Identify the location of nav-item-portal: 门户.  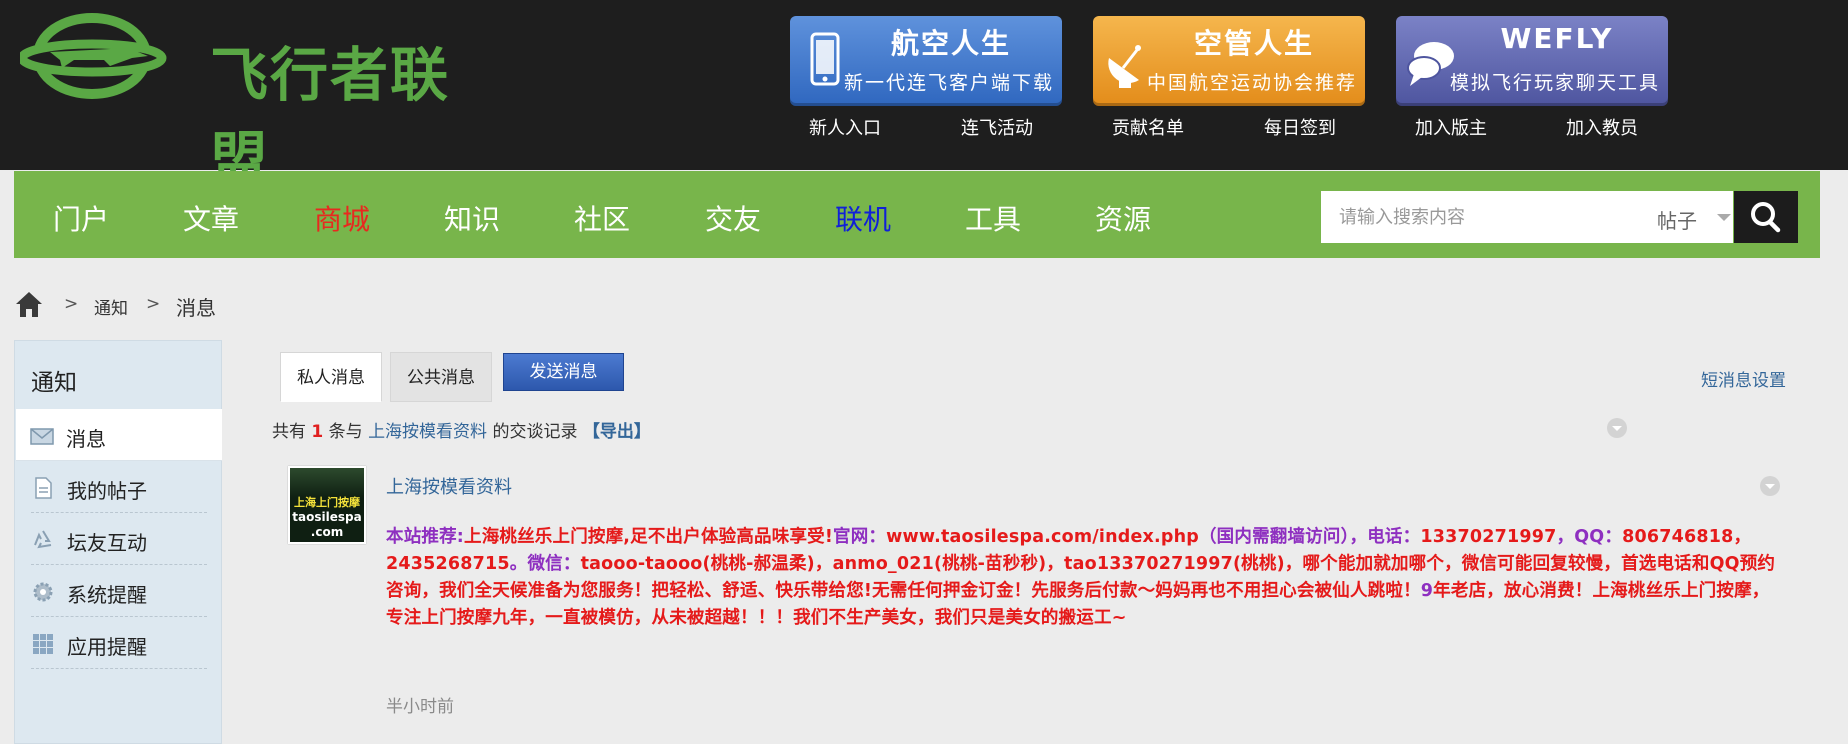
(81, 218).